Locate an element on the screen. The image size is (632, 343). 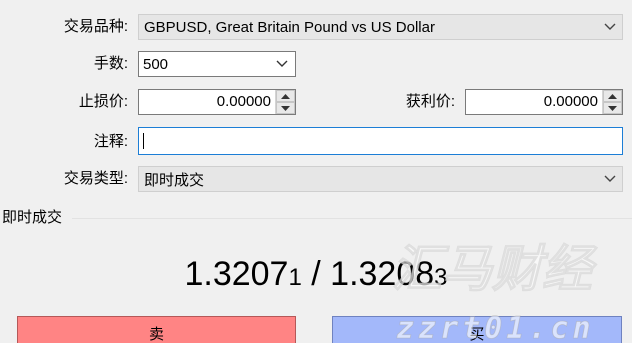
section-title: 即时成交 is located at coordinates (32, 217).